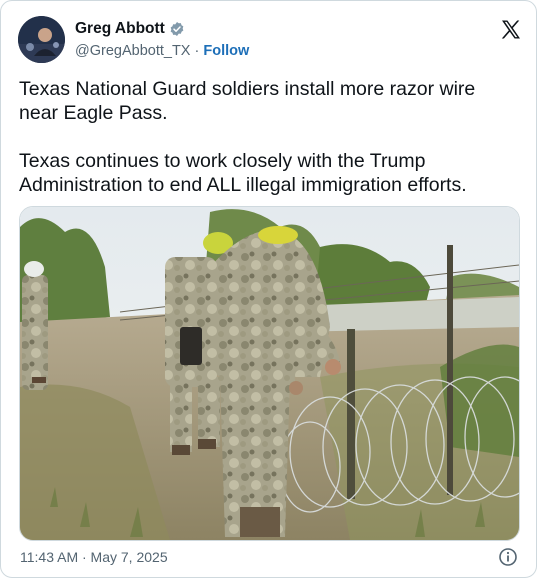  What do you see at coordinates (94, 557) in the screenshot?
I see `tweet-timestamp: 11:43 AM · May 7, 2025` at bounding box center [94, 557].